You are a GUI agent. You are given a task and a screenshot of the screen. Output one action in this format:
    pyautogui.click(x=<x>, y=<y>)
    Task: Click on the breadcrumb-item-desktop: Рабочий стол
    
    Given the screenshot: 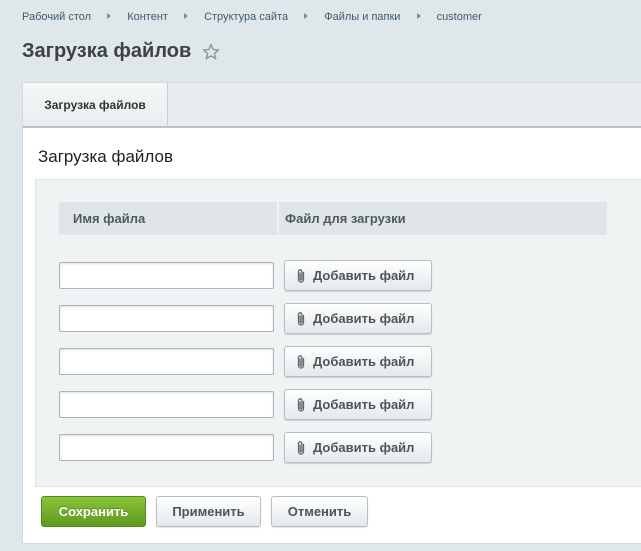 What is the action you would take?
    pyautogui.click(x=56, y=17)
    